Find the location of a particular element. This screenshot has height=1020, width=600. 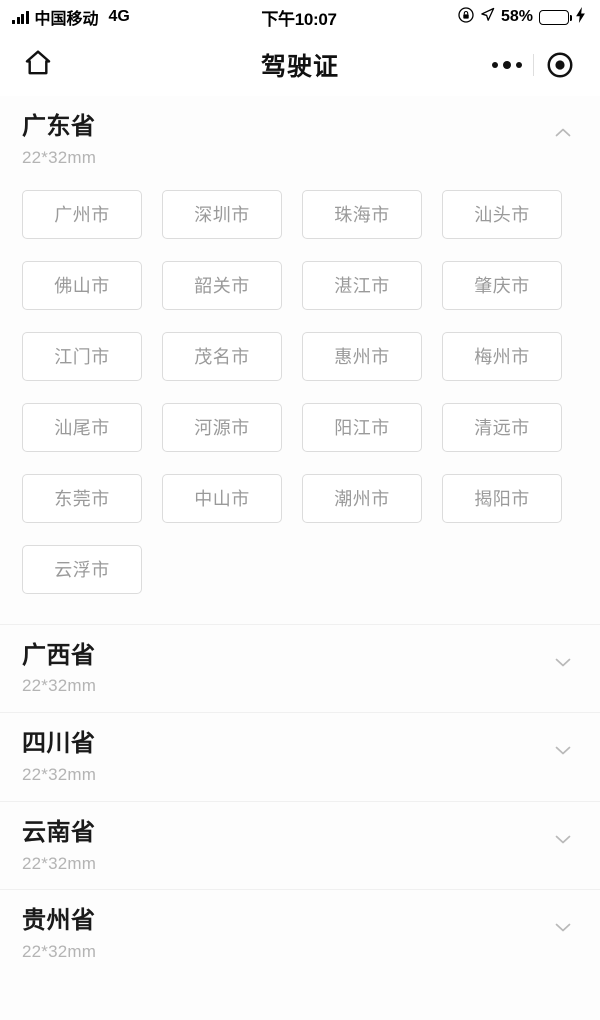

city-chip: 东莞市 is located at coordinates (82, 498).